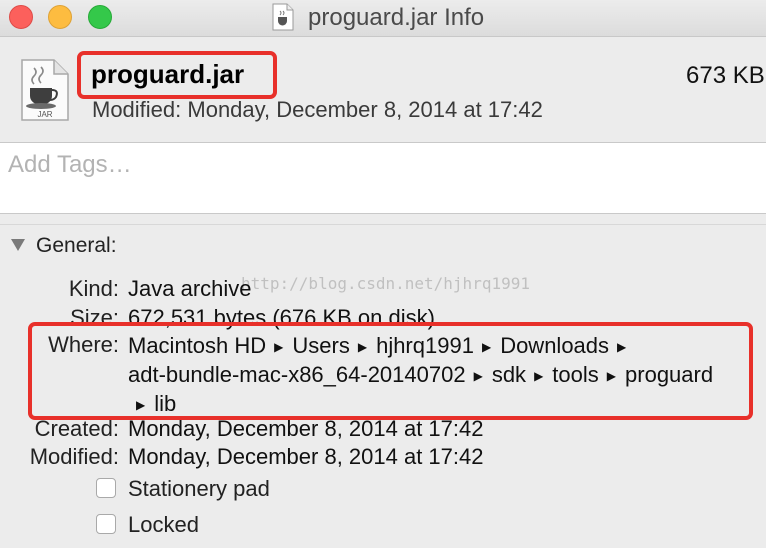  Describe the element at coordinates (45, 90) in the screenshot. I see `jar-file-icon: JAR` at that location.